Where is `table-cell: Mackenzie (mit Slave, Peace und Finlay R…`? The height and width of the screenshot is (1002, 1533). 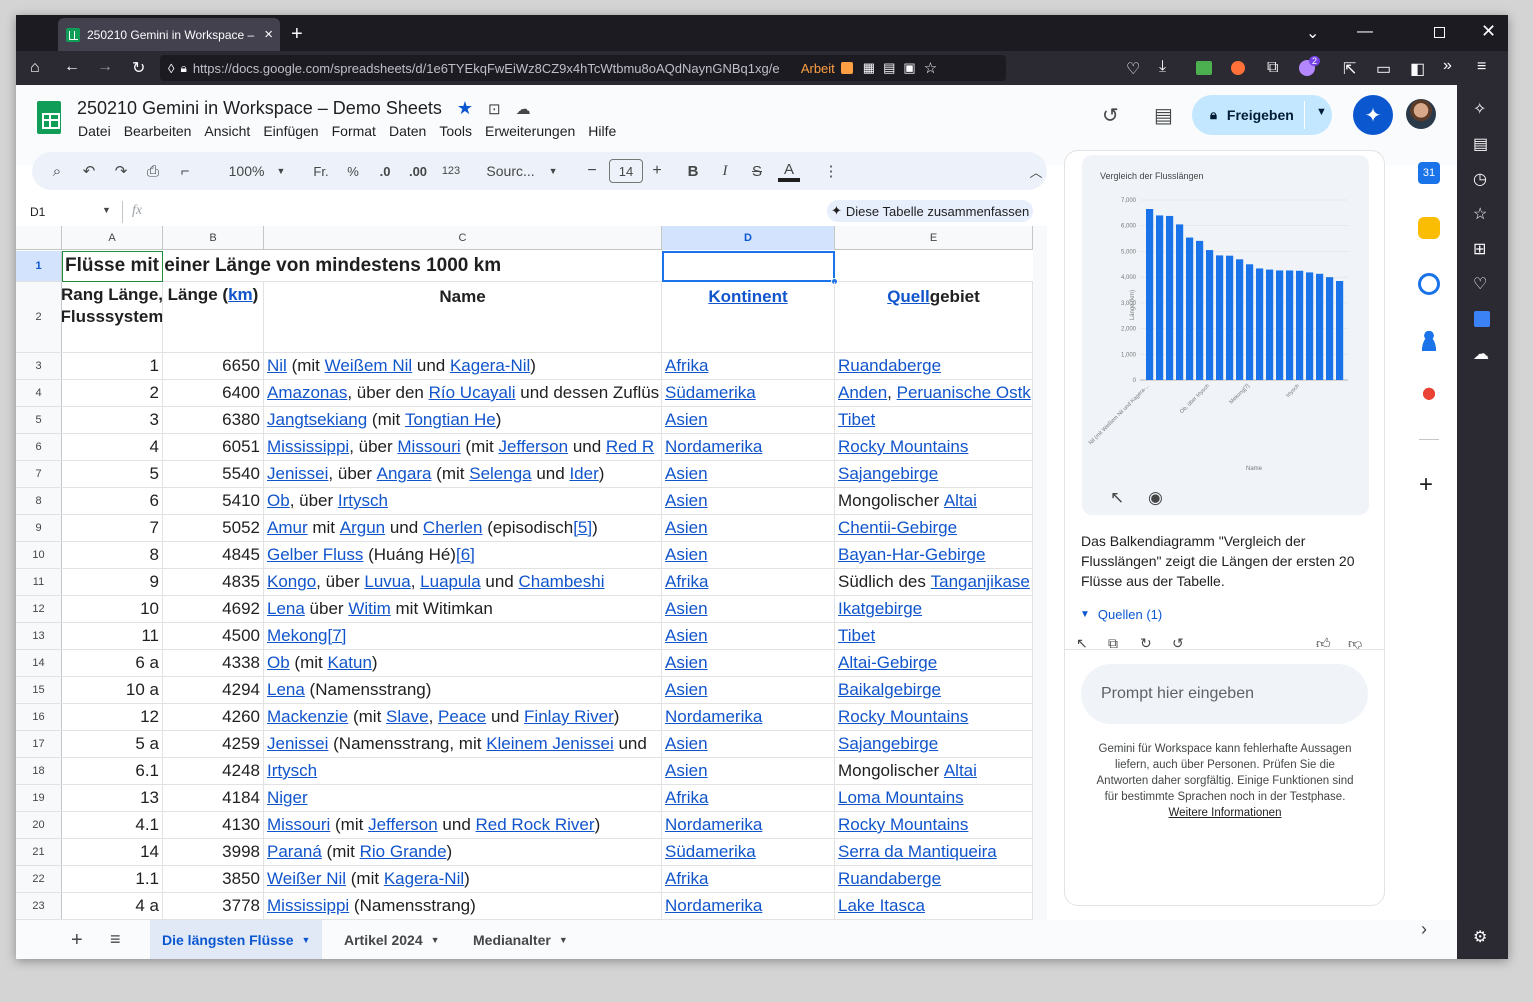 table-cell: Mackenzie (mit Slave, Peace und Finlay R… is located at coordinates (463, 717).